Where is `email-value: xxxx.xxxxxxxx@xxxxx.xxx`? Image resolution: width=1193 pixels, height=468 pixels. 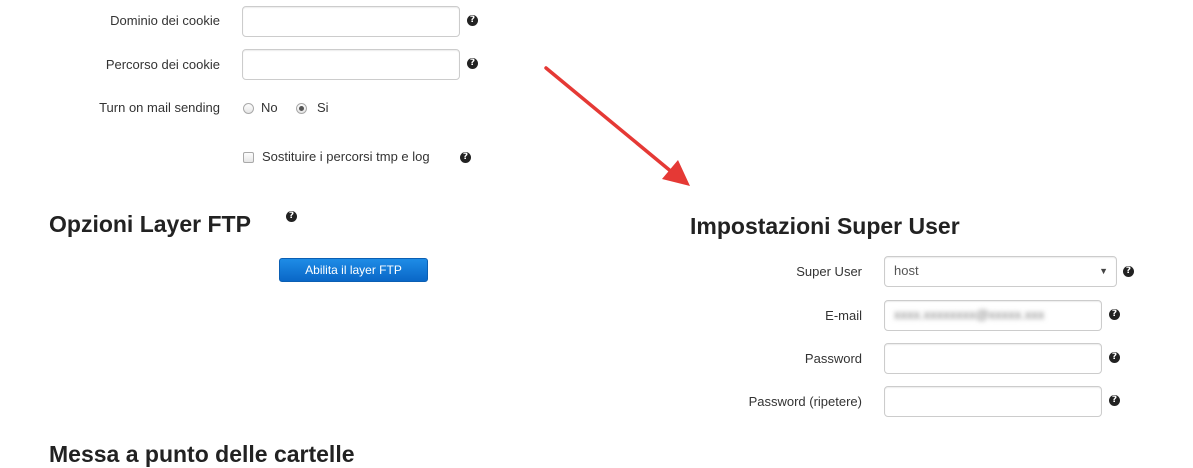
email-value: xxxx.xxxxxxxx@xxxxx.xxx is located at coordinates (969, 314).